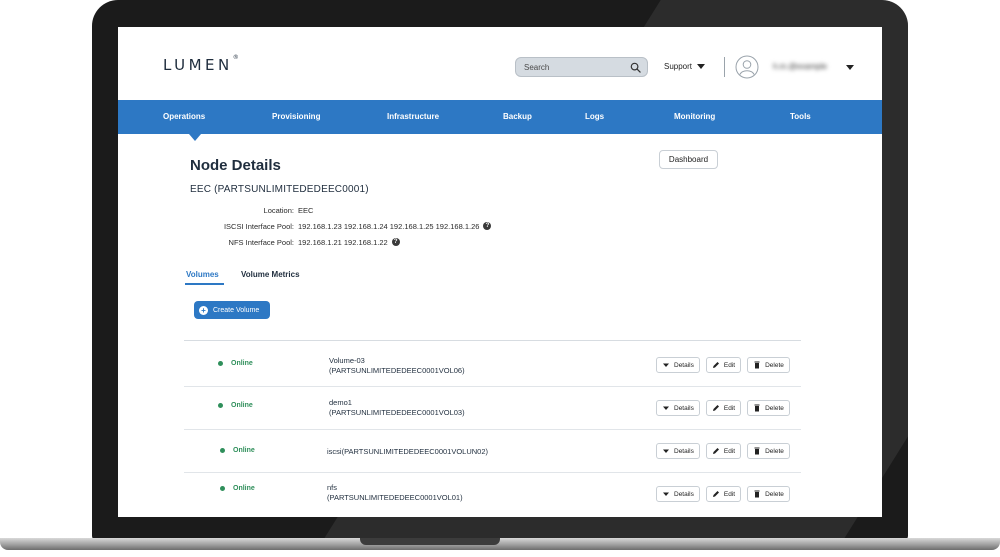 Image resolution: width=1000 pixels, height=557 pixels. I want to click on volume-name-line2: (PARTSUNLIMITEDEDEEC0001VOL03), so click(397, 412).